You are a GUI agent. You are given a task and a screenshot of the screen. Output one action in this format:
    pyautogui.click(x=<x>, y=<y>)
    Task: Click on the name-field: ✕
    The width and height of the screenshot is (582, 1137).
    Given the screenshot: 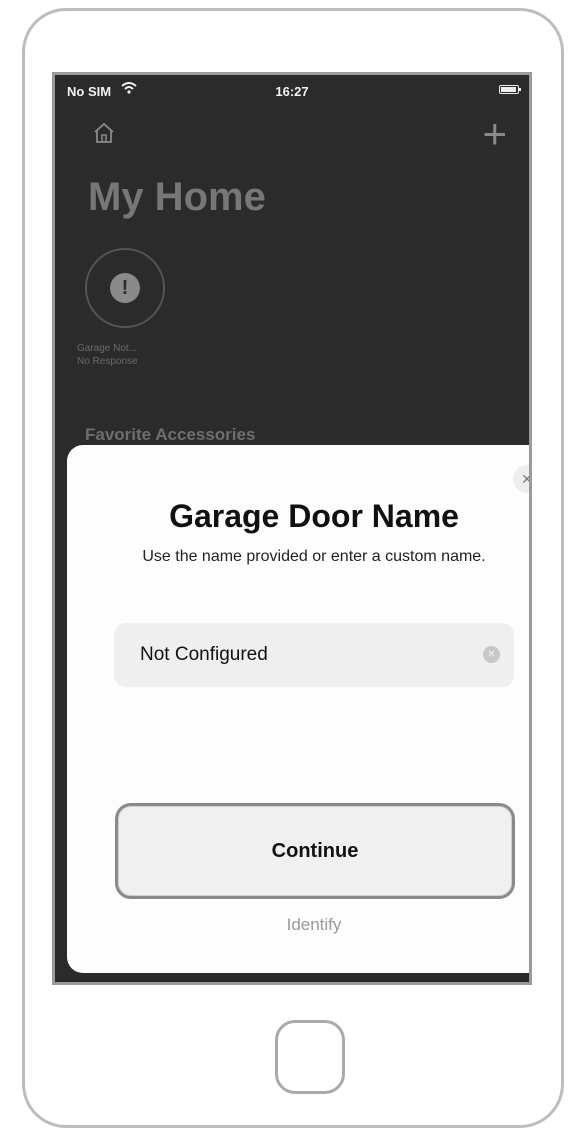 What is the action you would take?
    pyautogui.click(x=314, y=655)
    